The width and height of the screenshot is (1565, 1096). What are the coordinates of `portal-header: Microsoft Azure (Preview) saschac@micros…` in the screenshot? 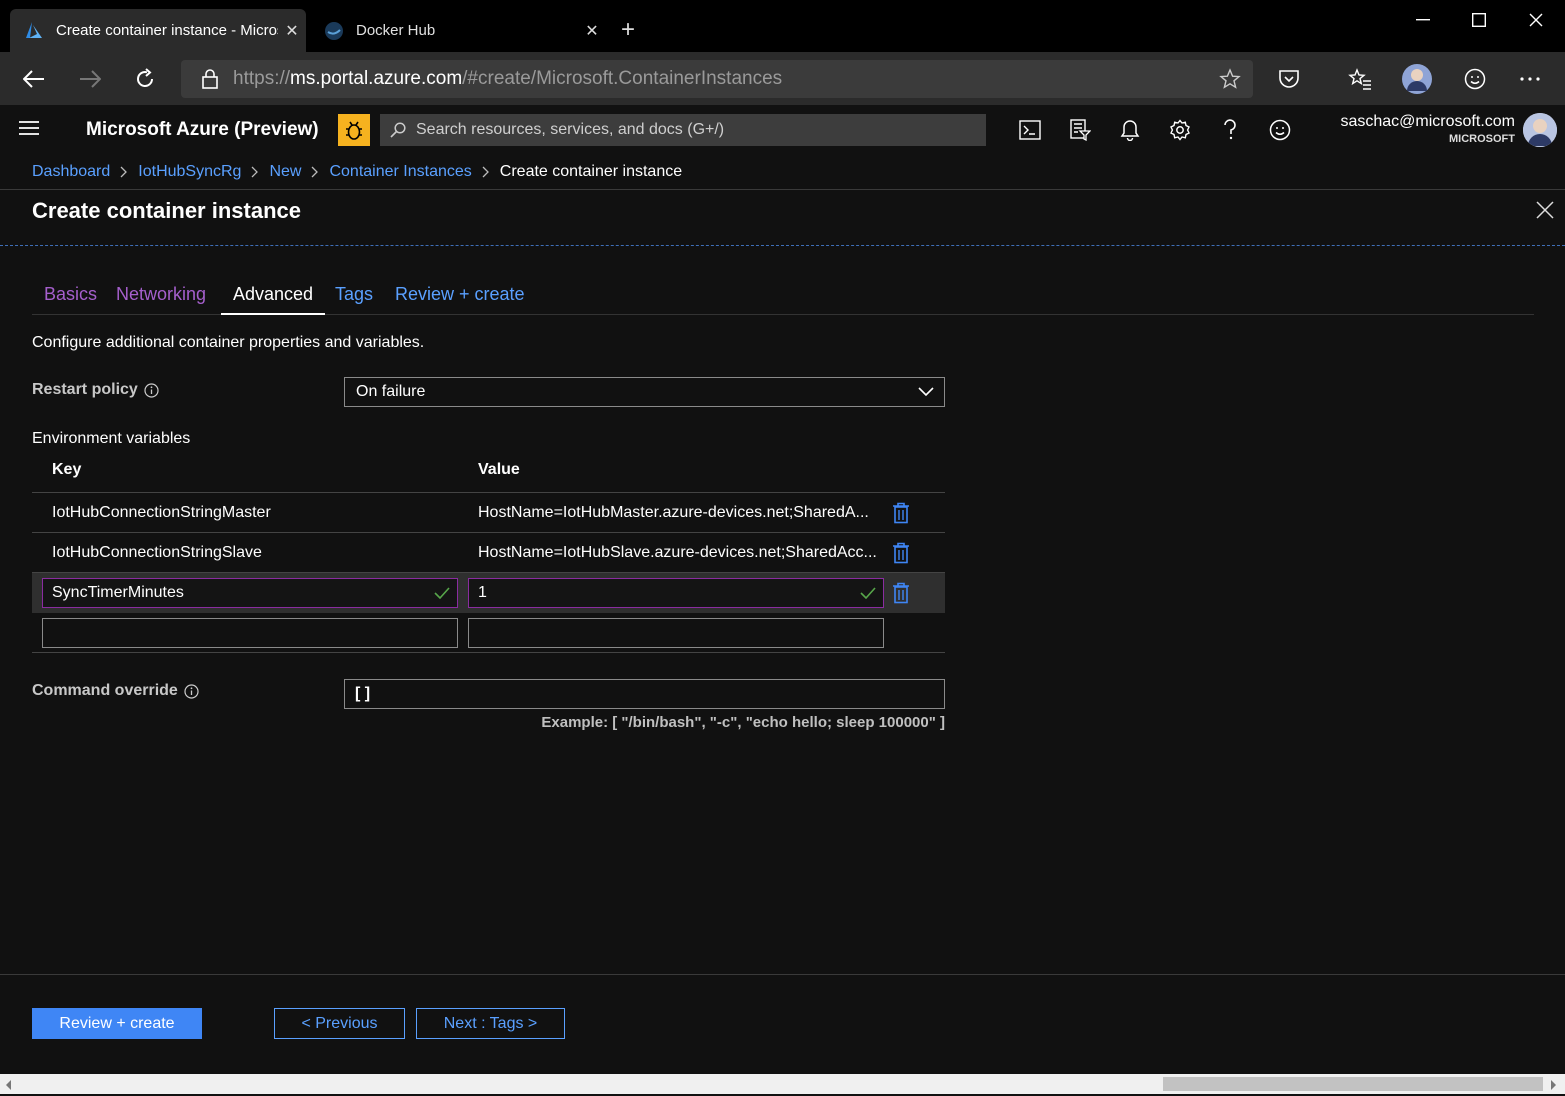 It's located at (782, 130).